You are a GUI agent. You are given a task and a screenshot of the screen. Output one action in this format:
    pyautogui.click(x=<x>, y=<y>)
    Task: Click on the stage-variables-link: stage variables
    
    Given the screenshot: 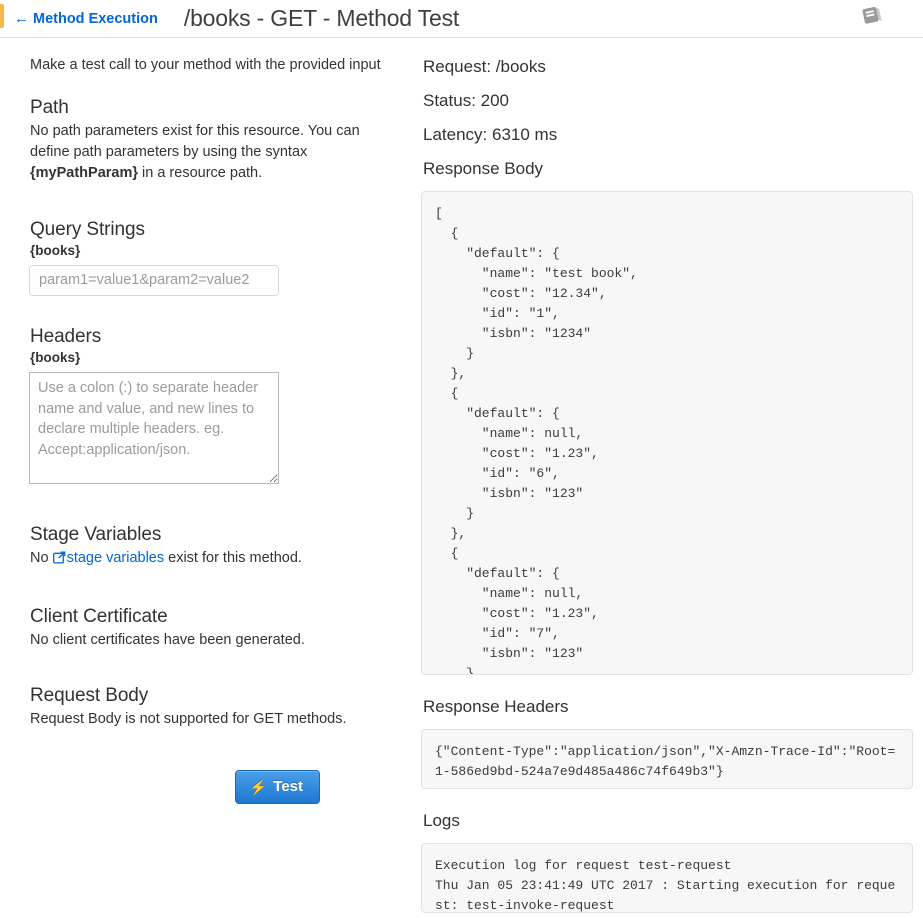 What is the action you would take?
    pyautogui.click(x=108, y=557)
    